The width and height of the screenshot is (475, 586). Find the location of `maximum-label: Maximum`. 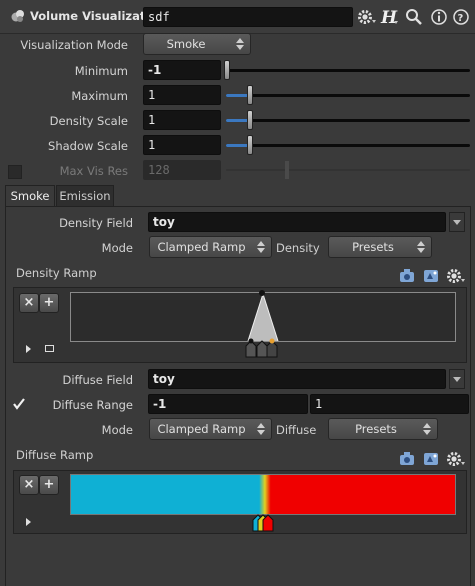

maximum-label: Maximum is located at coordinates (99, 96).